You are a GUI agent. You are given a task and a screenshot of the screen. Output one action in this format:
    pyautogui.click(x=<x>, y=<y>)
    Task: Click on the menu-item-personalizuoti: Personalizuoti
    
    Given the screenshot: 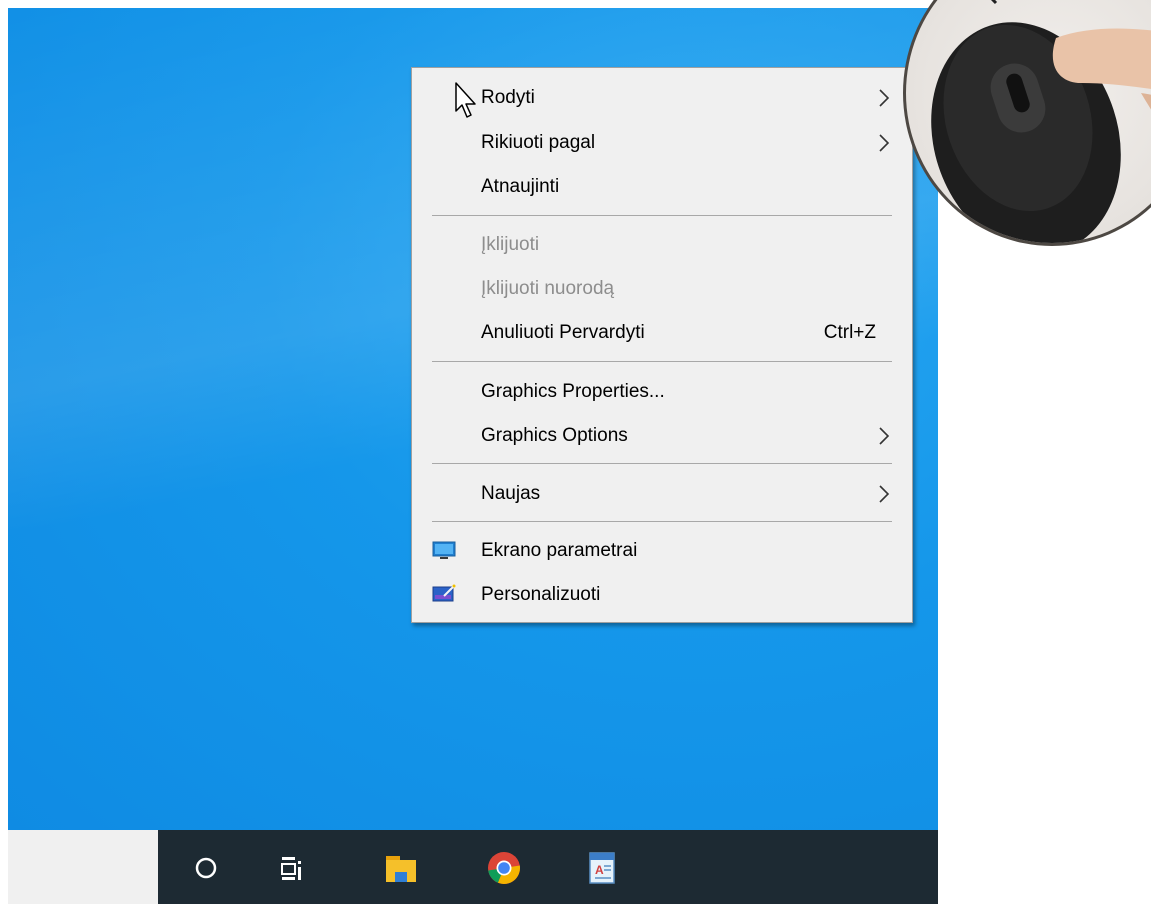 What is the action you would take?
    pyautogui.click(x=662, y=595)
    